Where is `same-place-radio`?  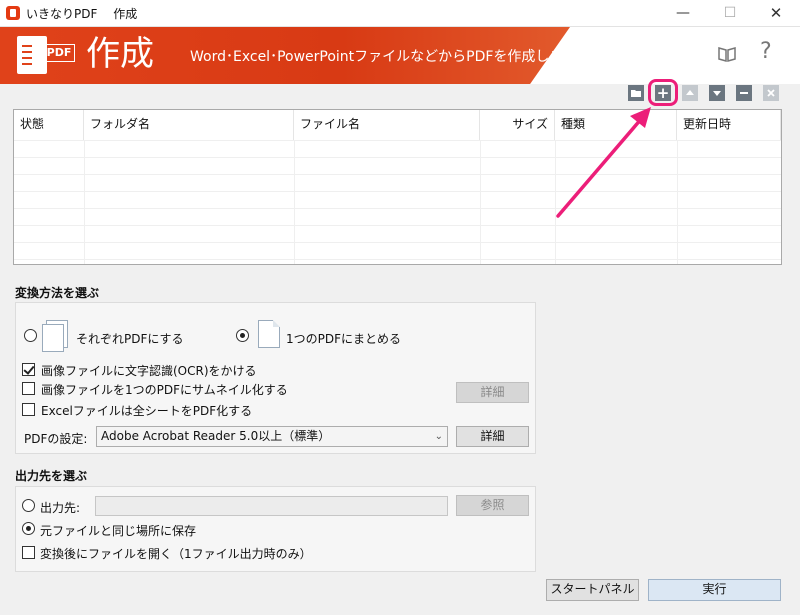
same-place-radio is located at coordinates (28, 528).